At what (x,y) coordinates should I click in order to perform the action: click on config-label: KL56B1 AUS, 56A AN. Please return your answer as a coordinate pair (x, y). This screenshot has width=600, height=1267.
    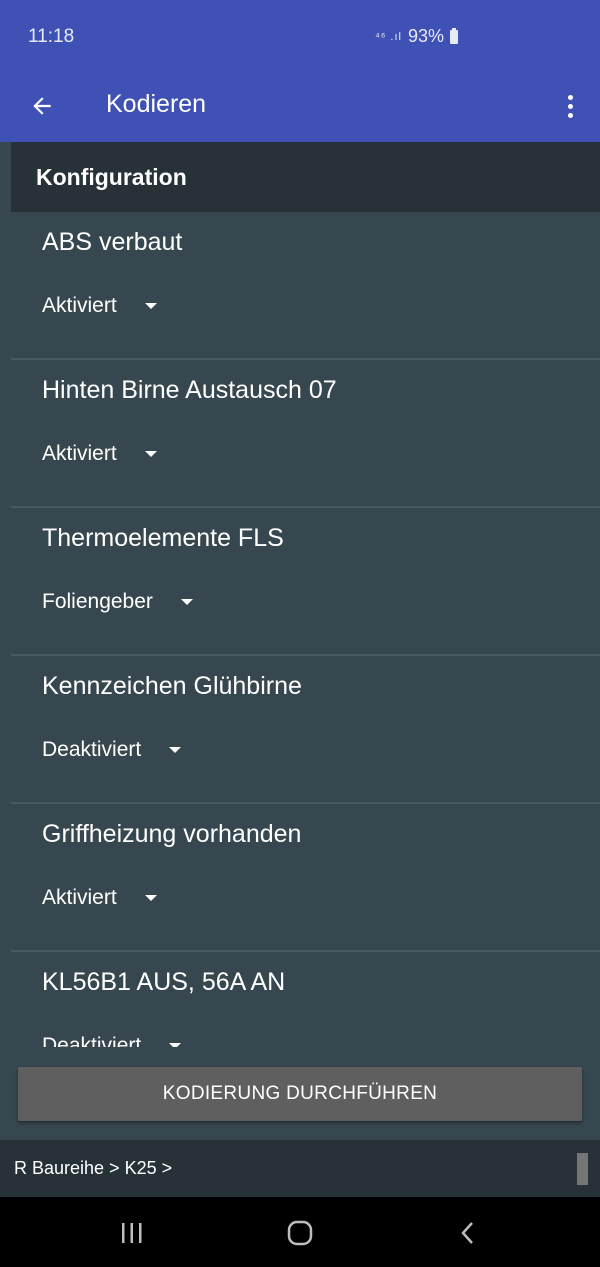
    Looking at the image, I should click on (164, 982).